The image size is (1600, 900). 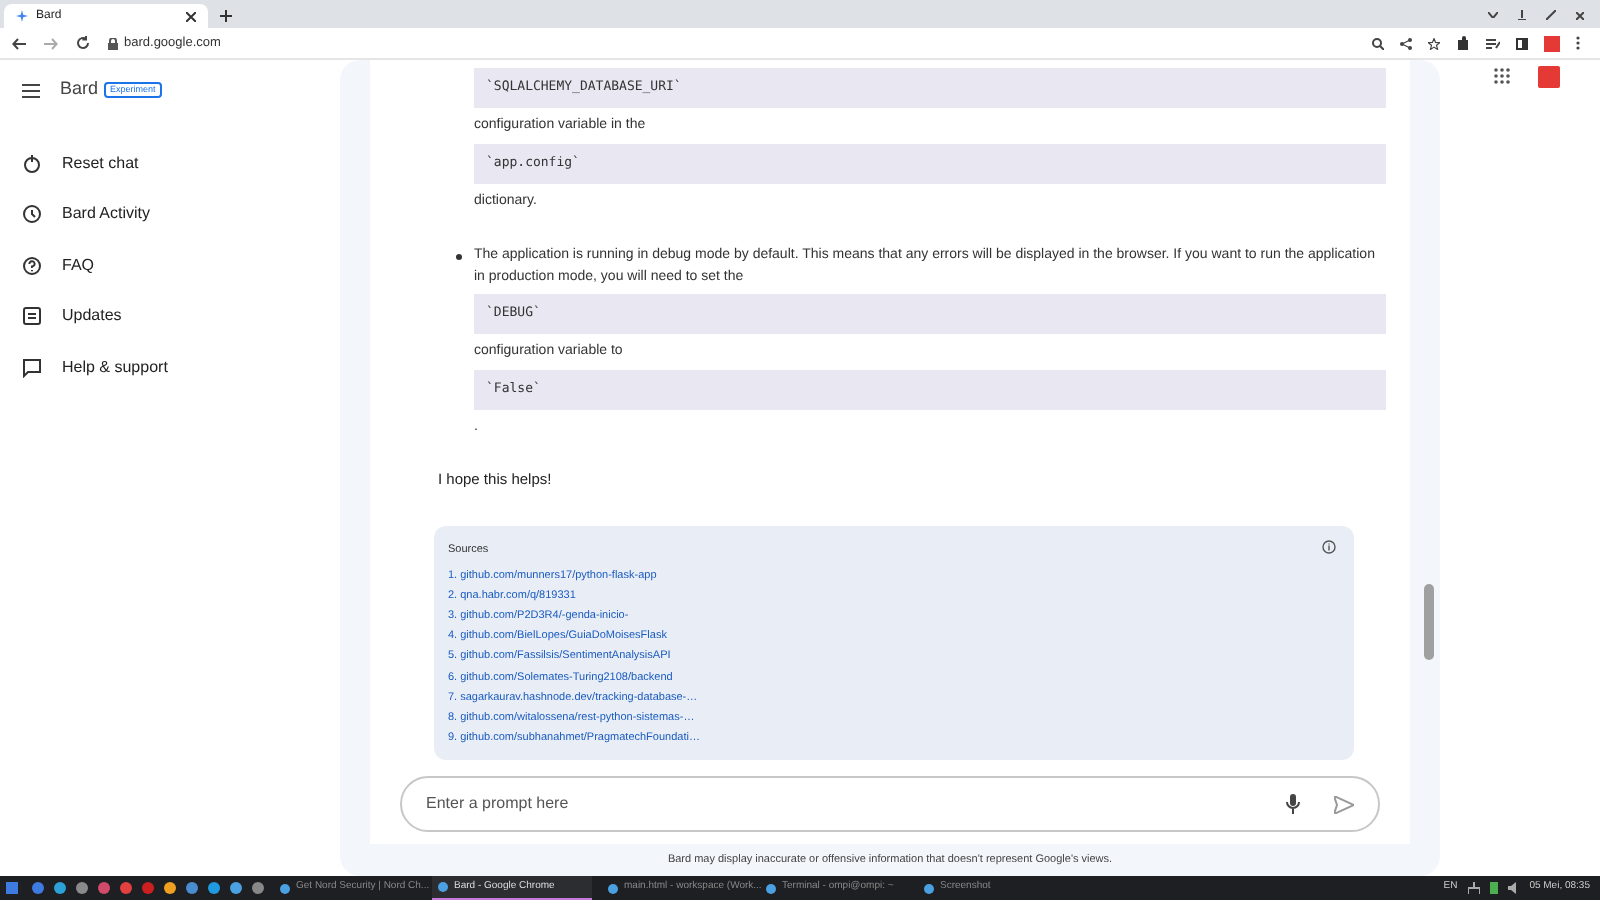 I want to click on battery-icon, so click(x=1493, y=888).